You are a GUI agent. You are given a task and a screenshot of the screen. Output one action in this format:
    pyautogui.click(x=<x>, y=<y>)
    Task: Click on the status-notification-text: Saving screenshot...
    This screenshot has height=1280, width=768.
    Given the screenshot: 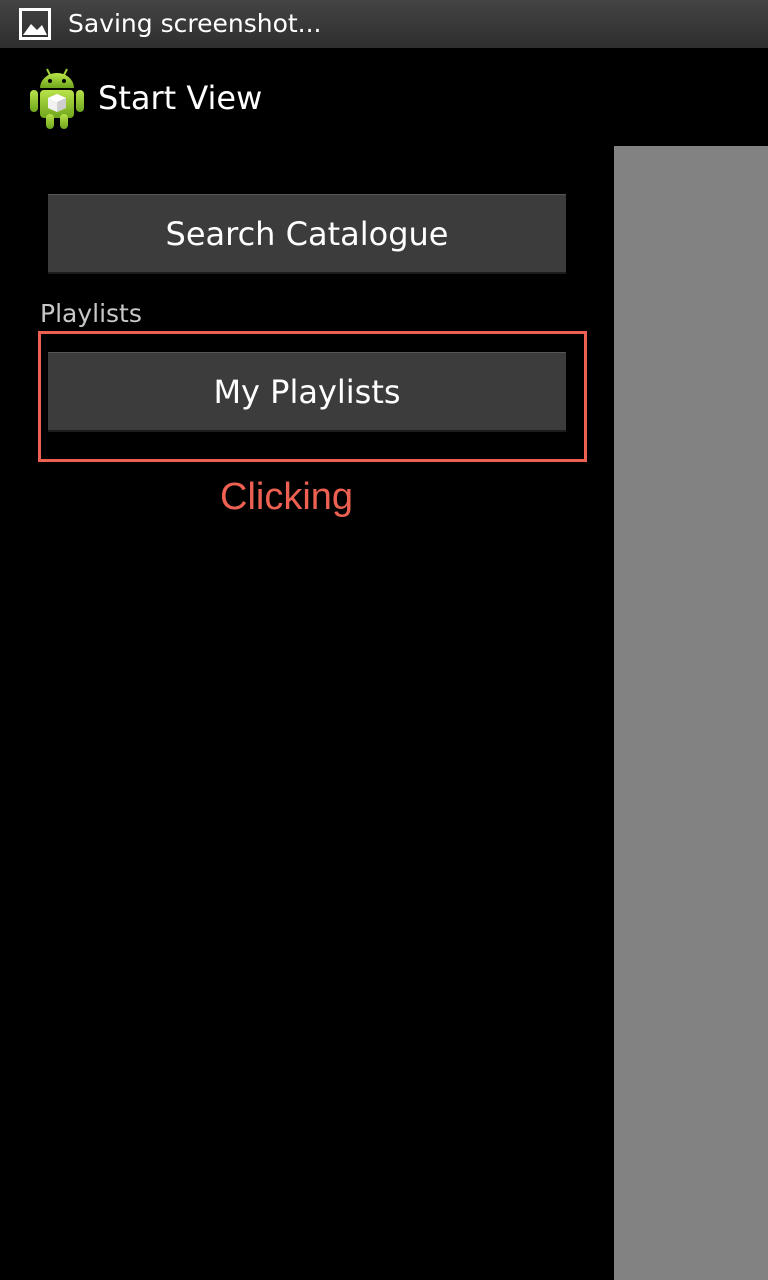 What is the action you would take?
    pyautogui.click(x=195, y=23)
    